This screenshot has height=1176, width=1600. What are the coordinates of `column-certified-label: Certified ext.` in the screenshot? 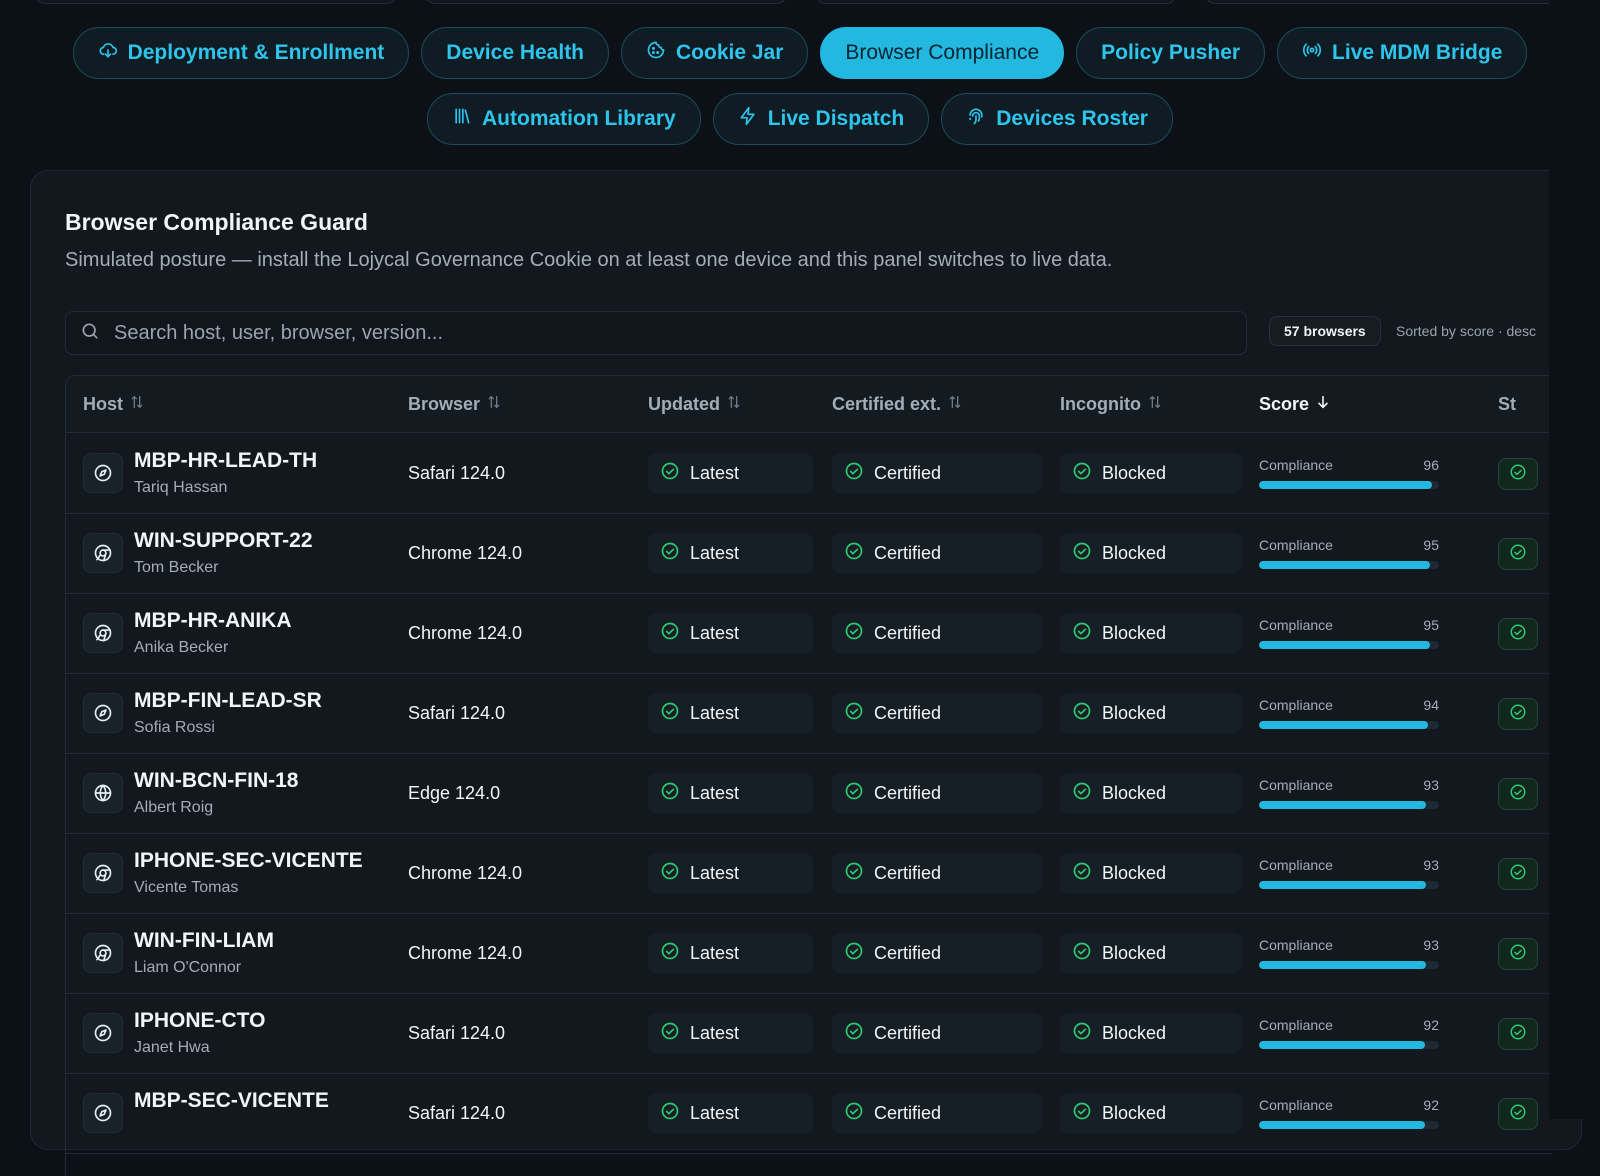 It's located at (887, 404).